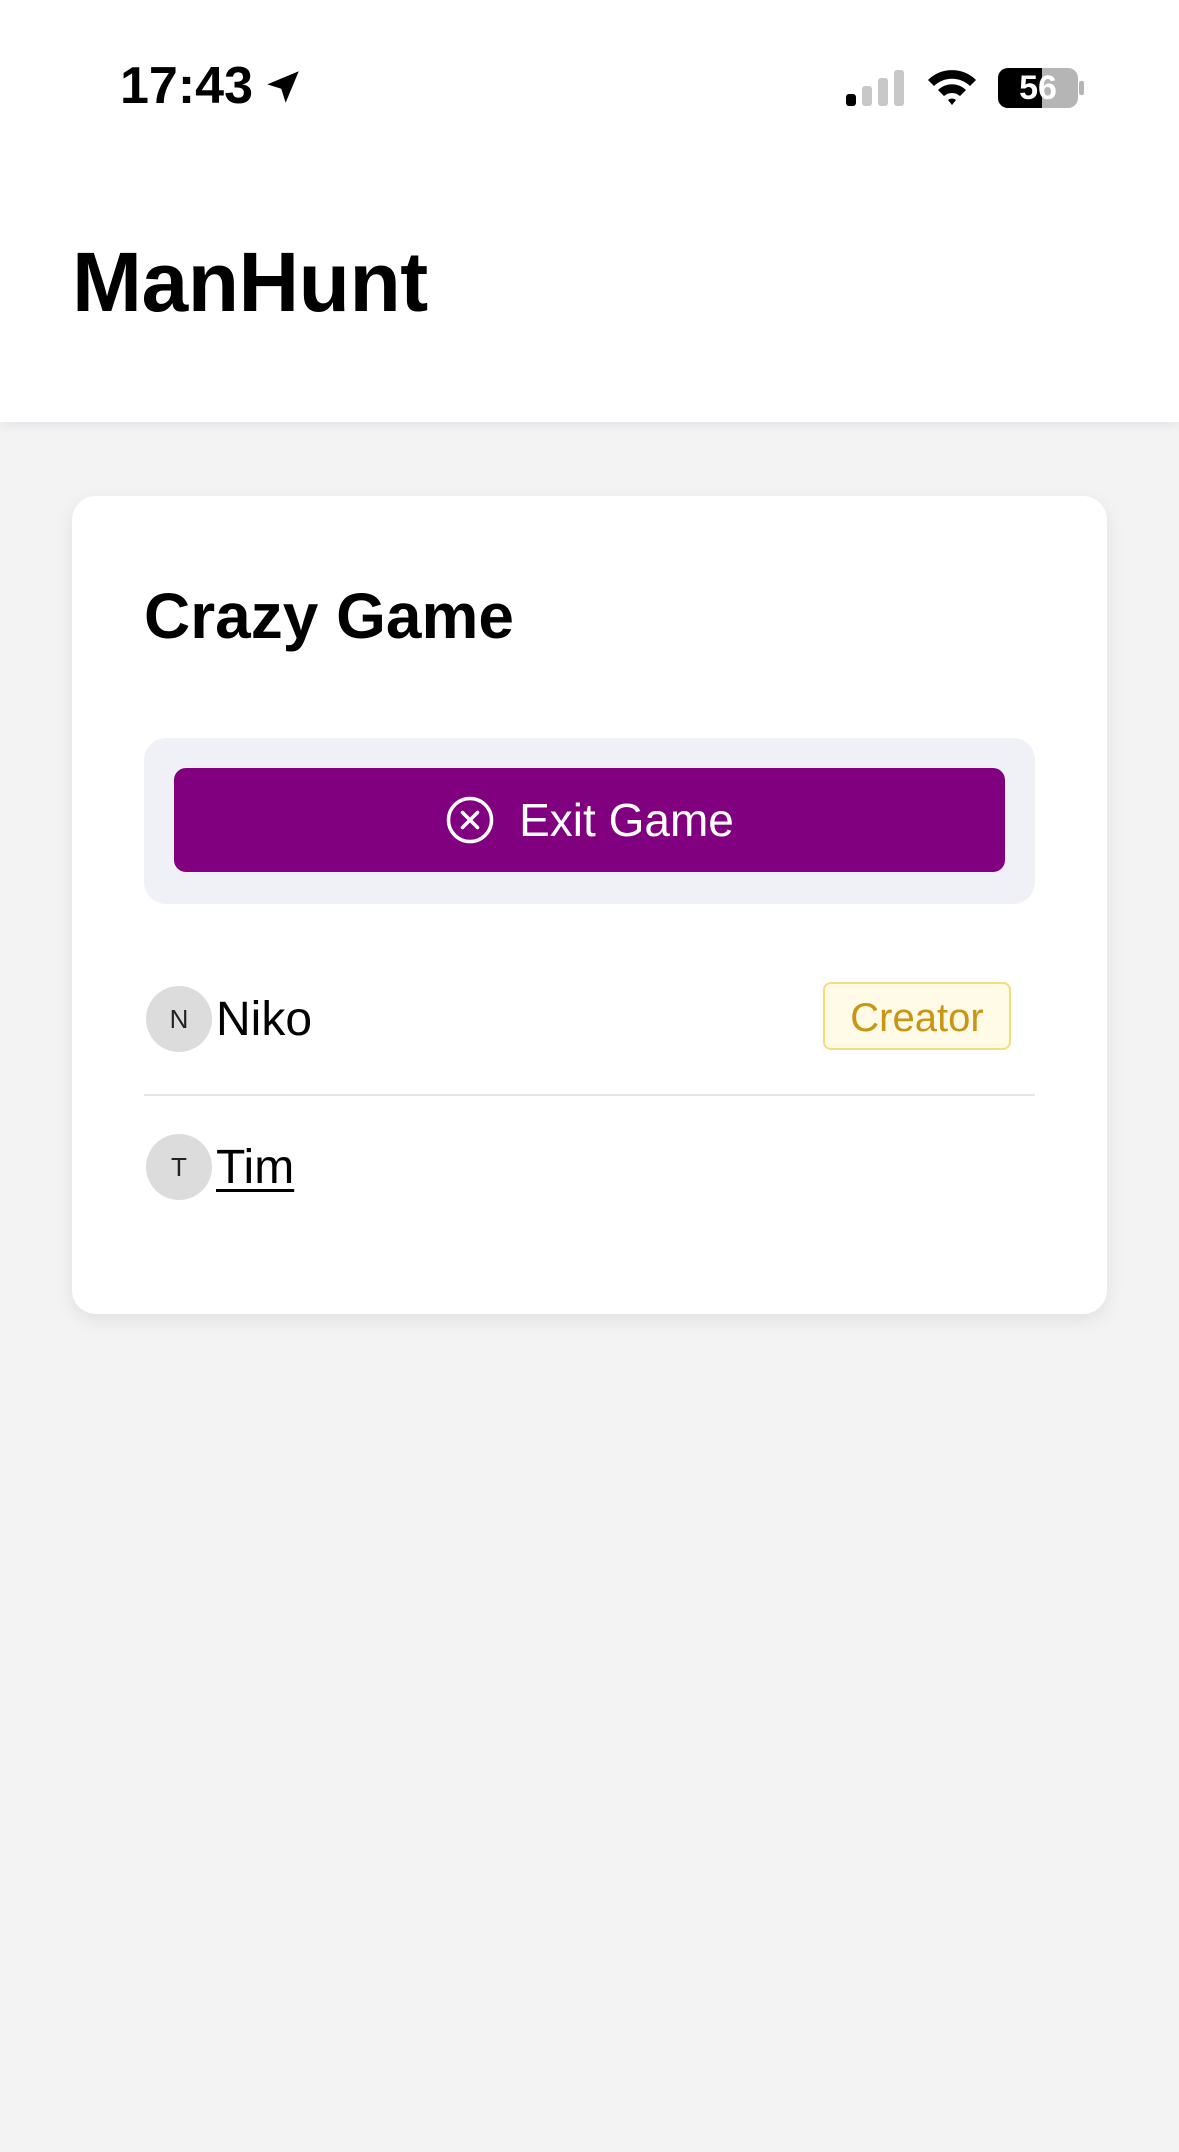  Describe the element at coordinates (255, 1168) in the screenshot. I see `player-name-link: Tim` at that location.